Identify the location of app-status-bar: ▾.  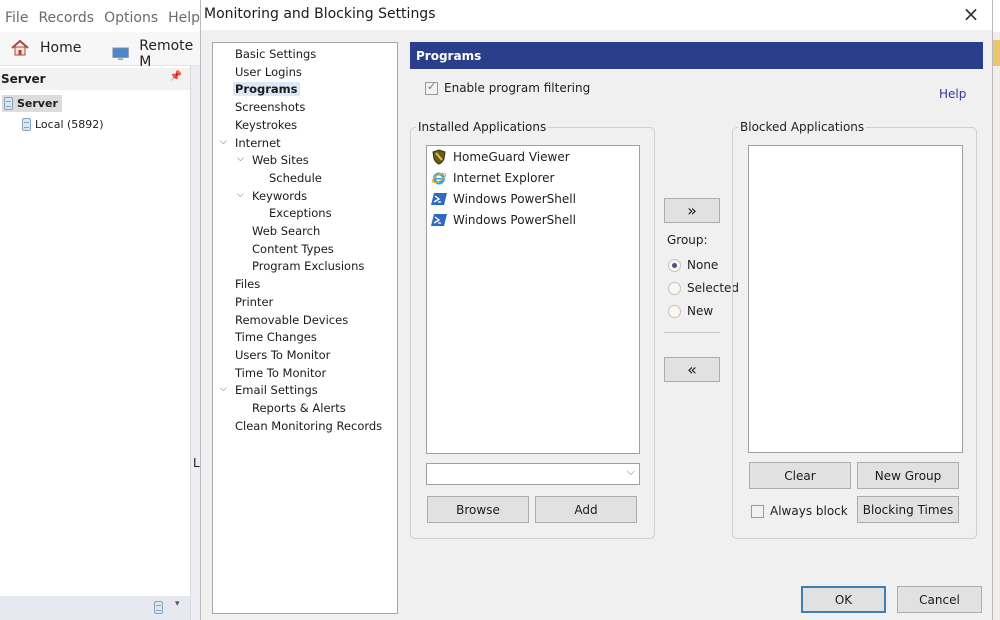
(95, 608).